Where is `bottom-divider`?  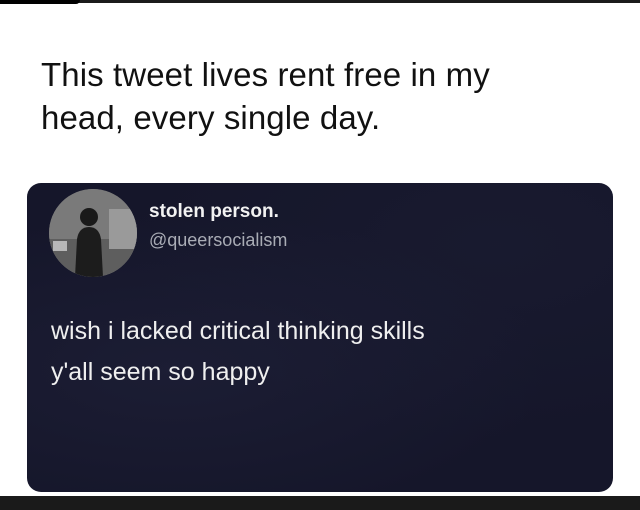
bottom-divider is located at coordinates (320, 503).